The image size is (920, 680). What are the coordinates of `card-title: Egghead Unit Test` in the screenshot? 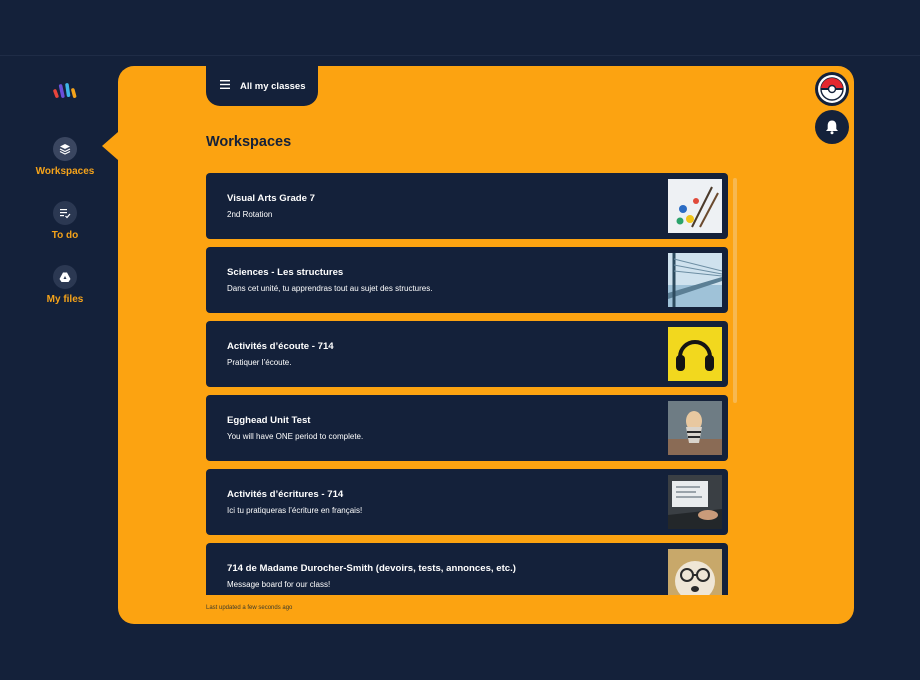 It's located at (269, 420).